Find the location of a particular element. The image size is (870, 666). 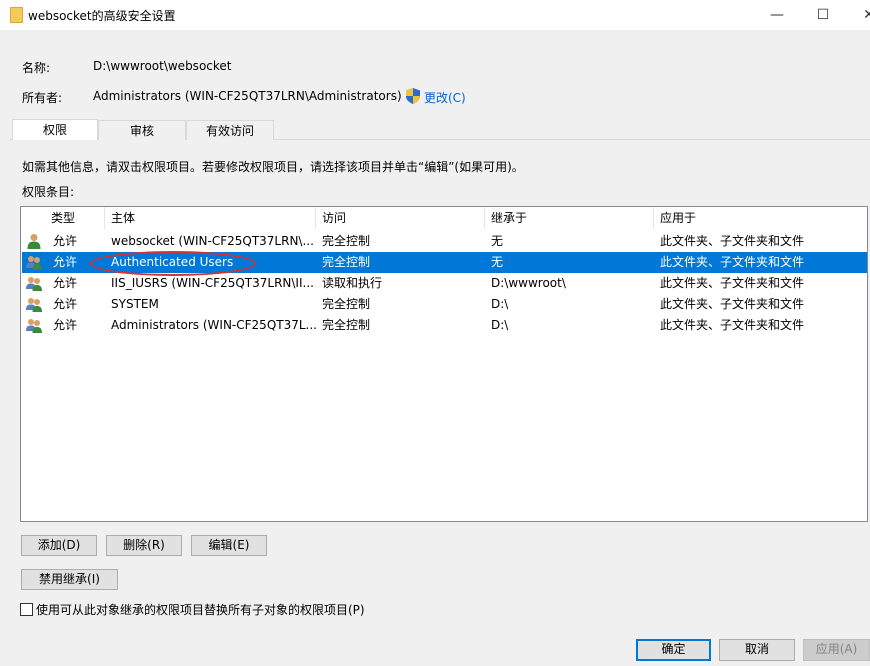

replace-child-permissions-checkbox is located at coordinates (26, 609).